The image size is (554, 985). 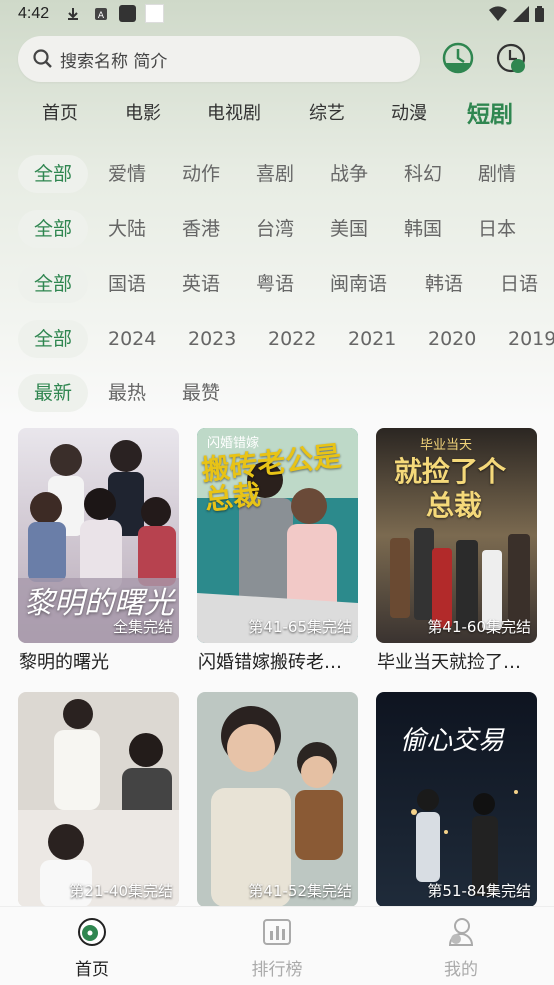 I want to click on signal-icon, so click(x=521, y=14).